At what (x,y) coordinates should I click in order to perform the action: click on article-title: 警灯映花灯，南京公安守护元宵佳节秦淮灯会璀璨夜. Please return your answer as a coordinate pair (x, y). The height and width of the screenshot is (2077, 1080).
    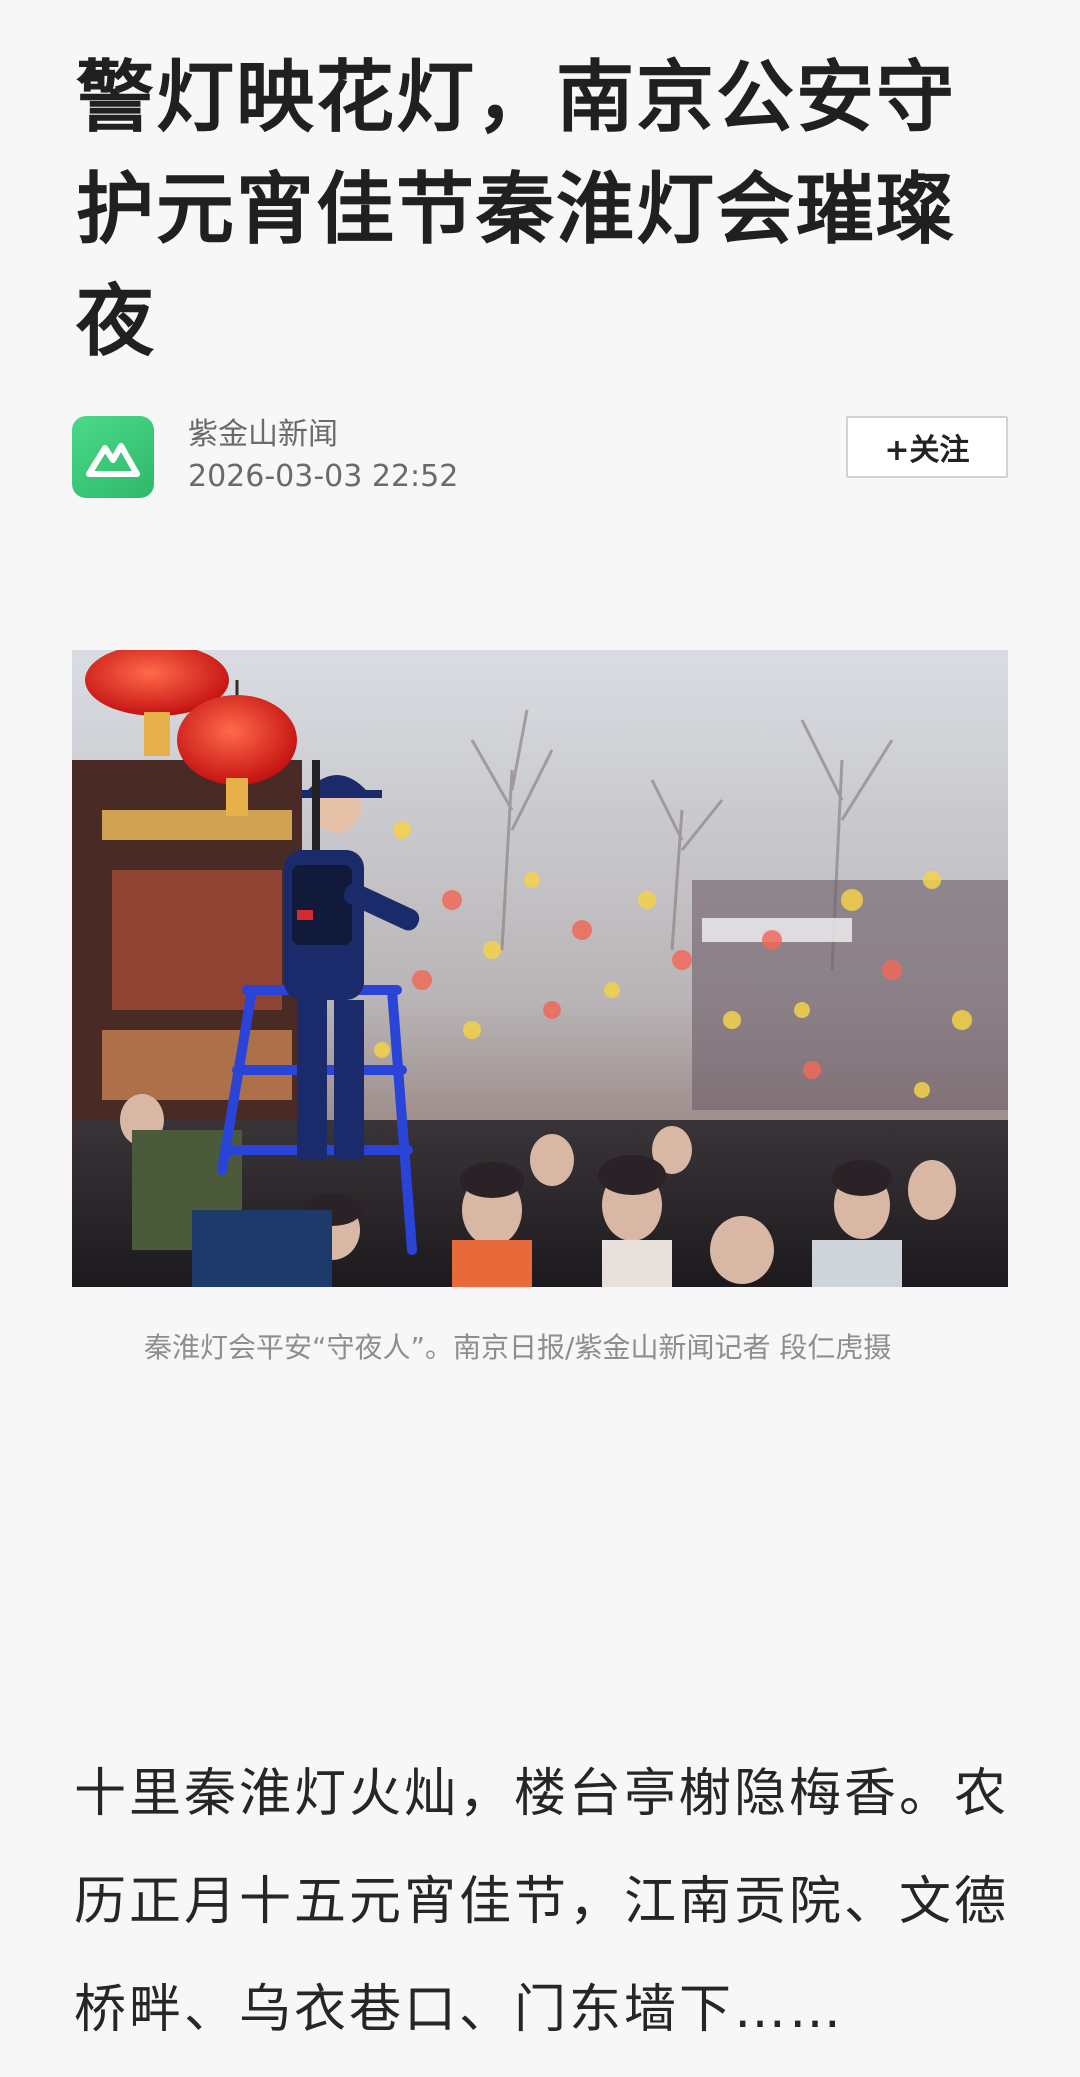
    Looking at the image, I should click on (516, 210).